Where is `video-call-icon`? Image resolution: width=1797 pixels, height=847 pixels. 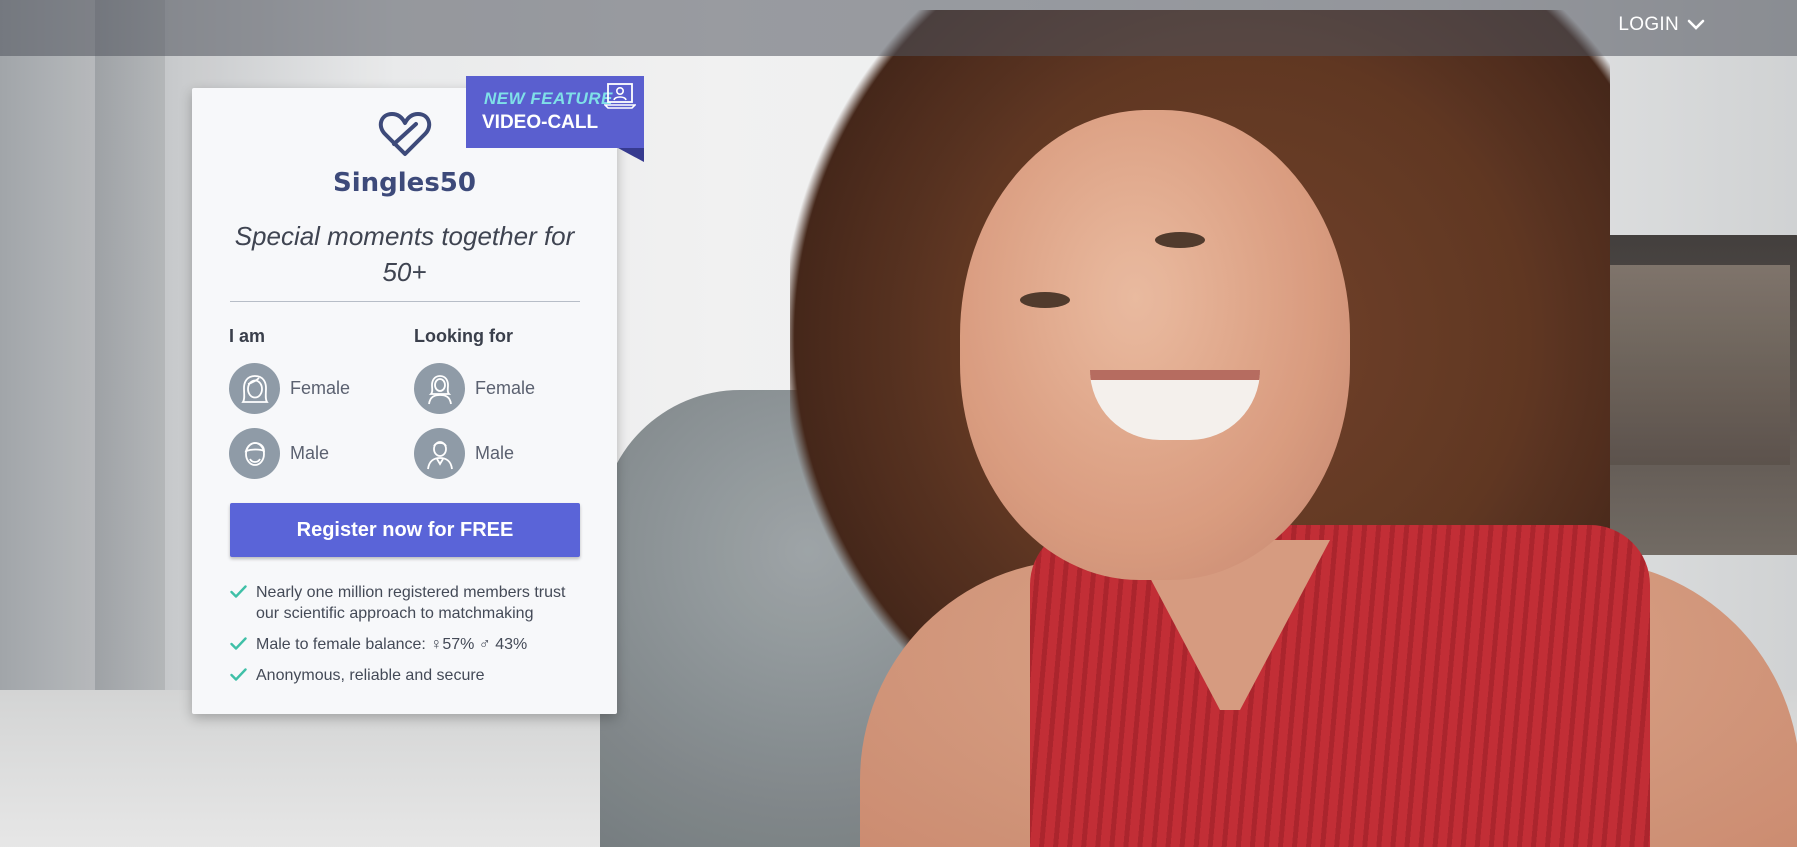
video-call-icon is located at coordinates (620, 96).